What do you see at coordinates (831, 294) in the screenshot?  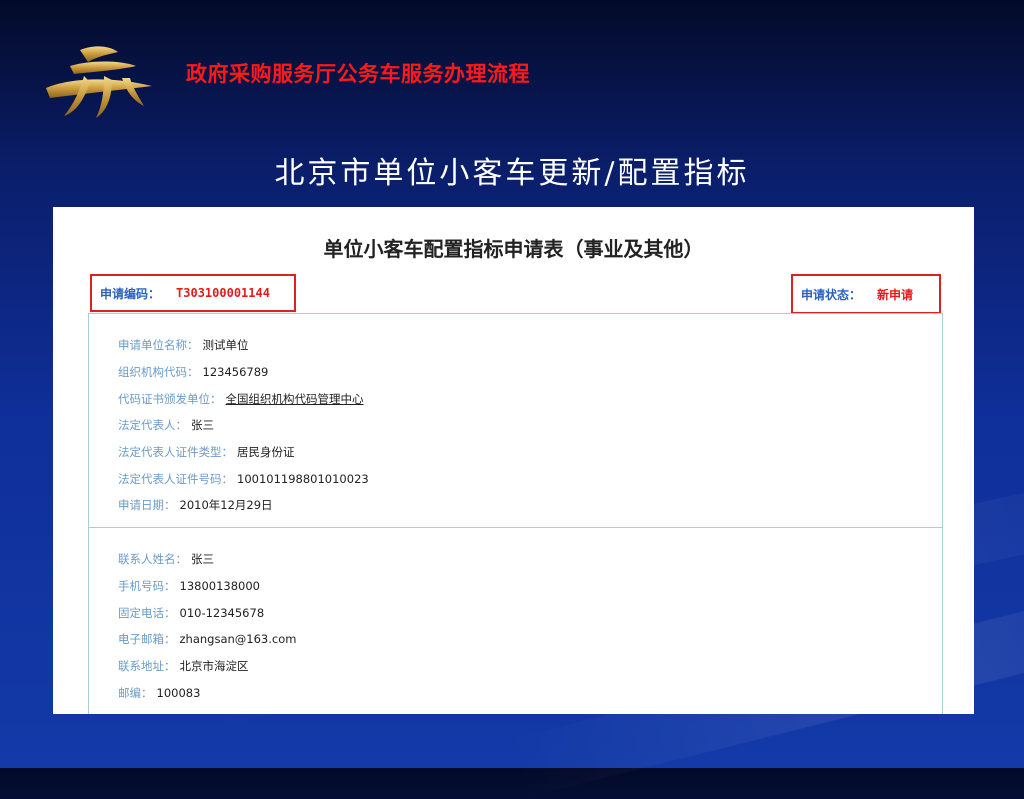 I see `application-status-label: 申请状态：` at bounding box center [831, 294].